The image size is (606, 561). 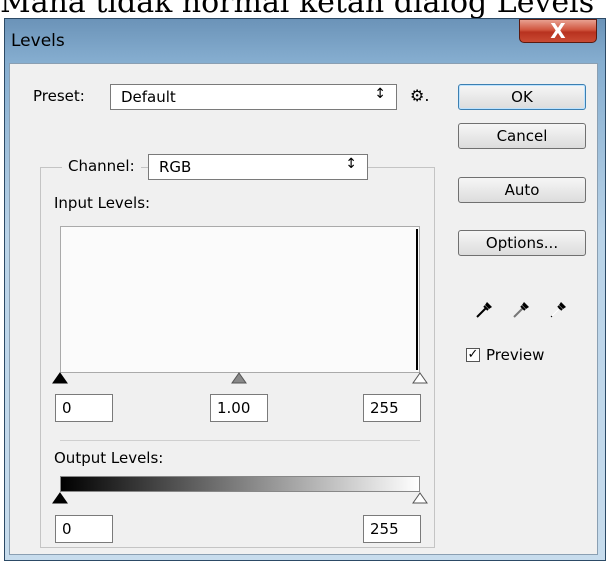 I want to click on page-caption: Mana tidak normal ketah dialog Levels, so click(x=297, y=10).